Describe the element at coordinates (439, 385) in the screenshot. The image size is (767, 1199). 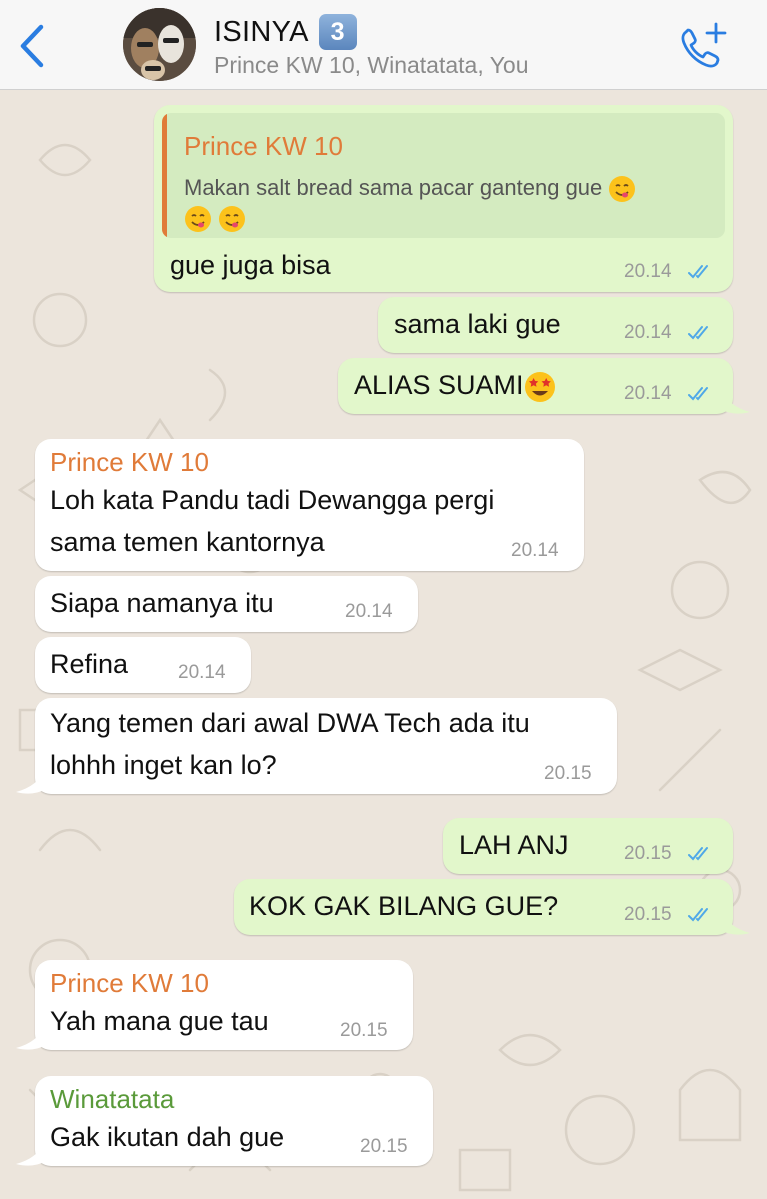
I see `message-body: ALIAS SUAMI` at that location.